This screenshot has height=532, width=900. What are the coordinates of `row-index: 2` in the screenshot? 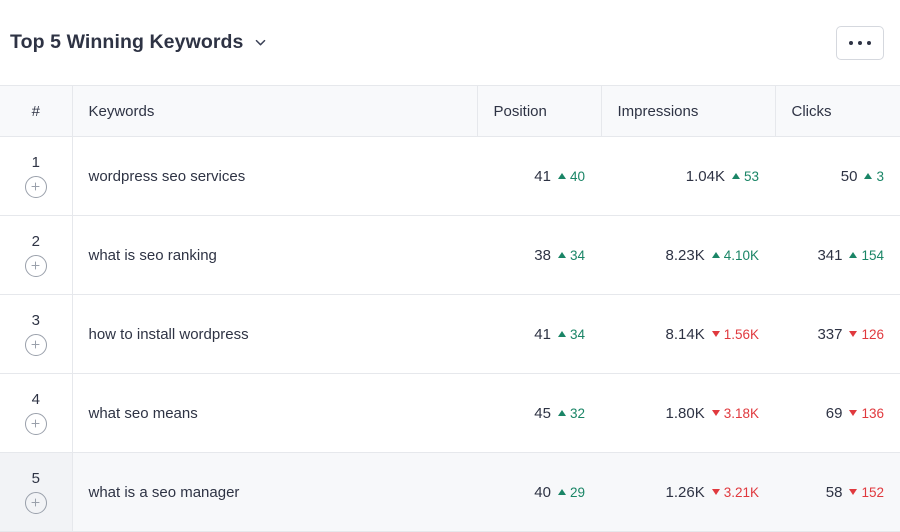 It's located at (35, 241).